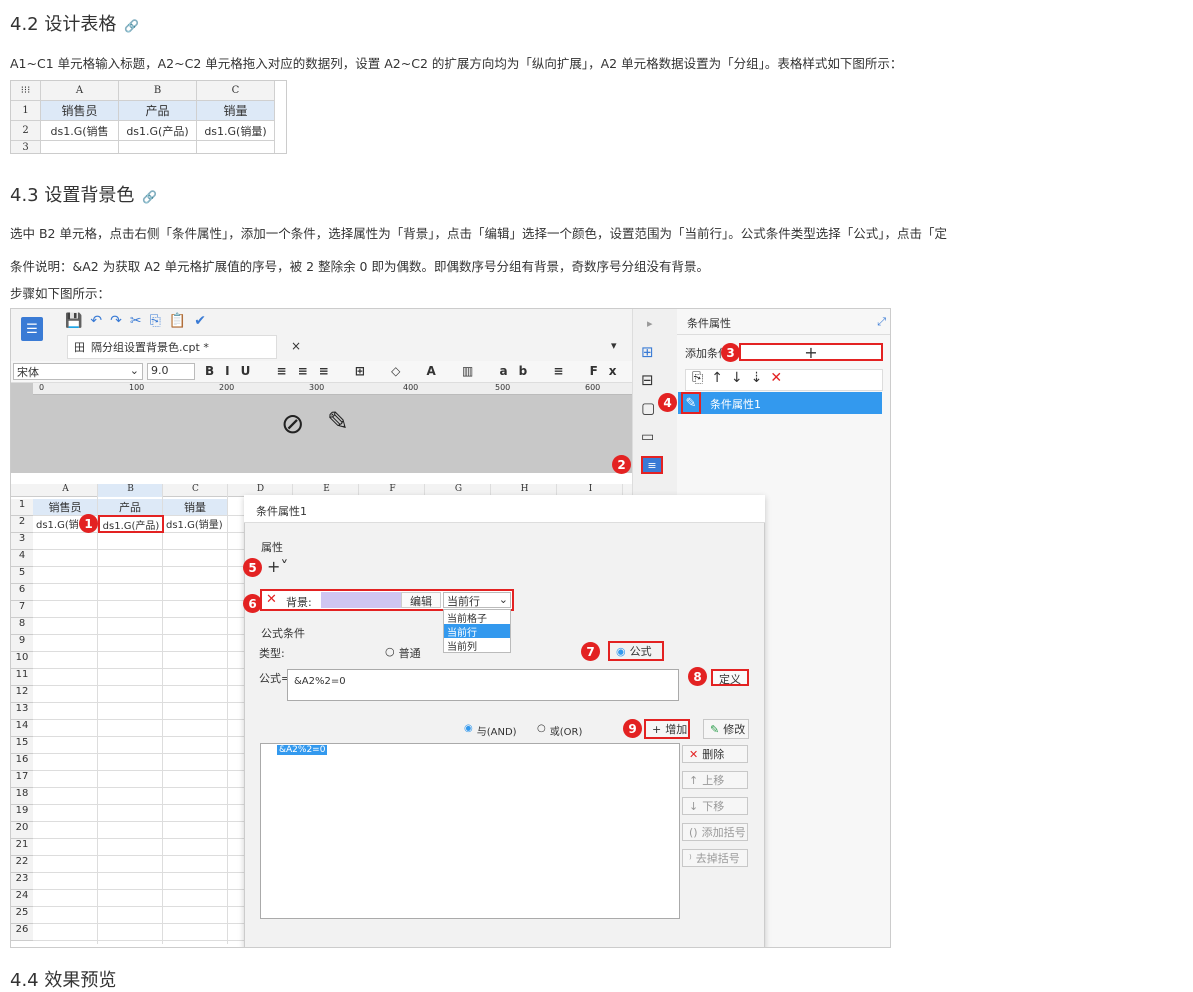 The width and height of the screenshot is (1193, 992). Describe the element at coordinates (338, 422) in the screenshot. I see `edit-pencil-icon: ✎` at that location.